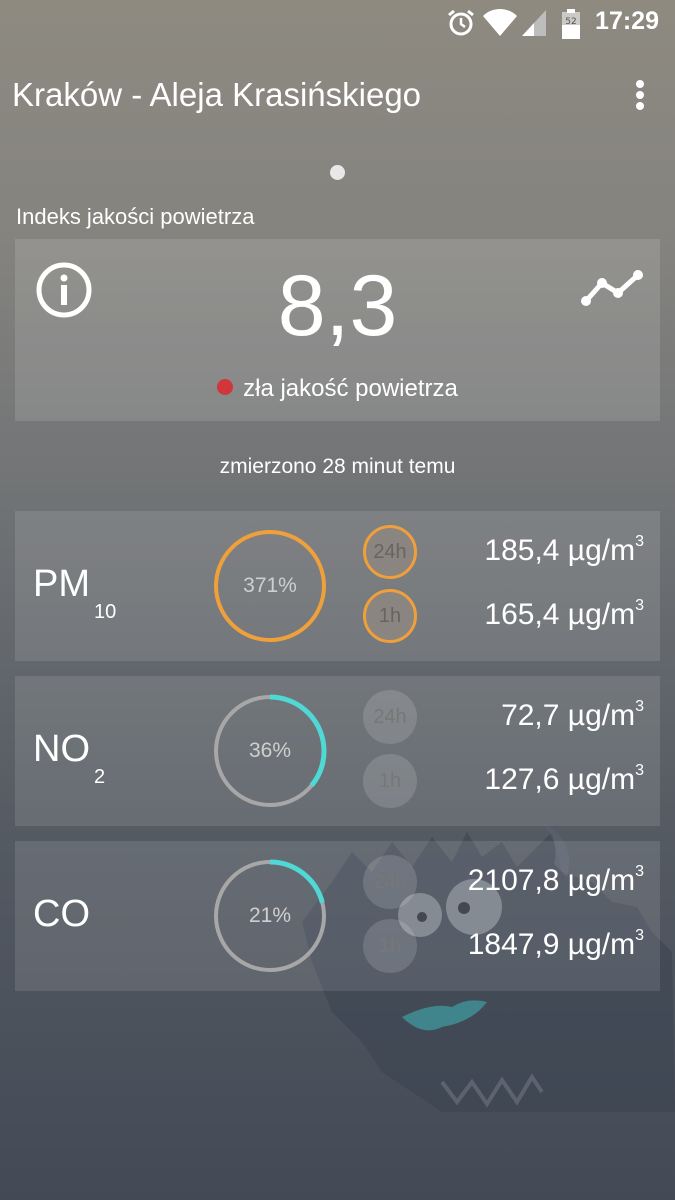 Image resolution: width=675 pixels, height=1200 pixels. Describe the element at coordinates (572, 715) in the screenshot. I see `value-24h: 72,7 µg/m3` at that location.